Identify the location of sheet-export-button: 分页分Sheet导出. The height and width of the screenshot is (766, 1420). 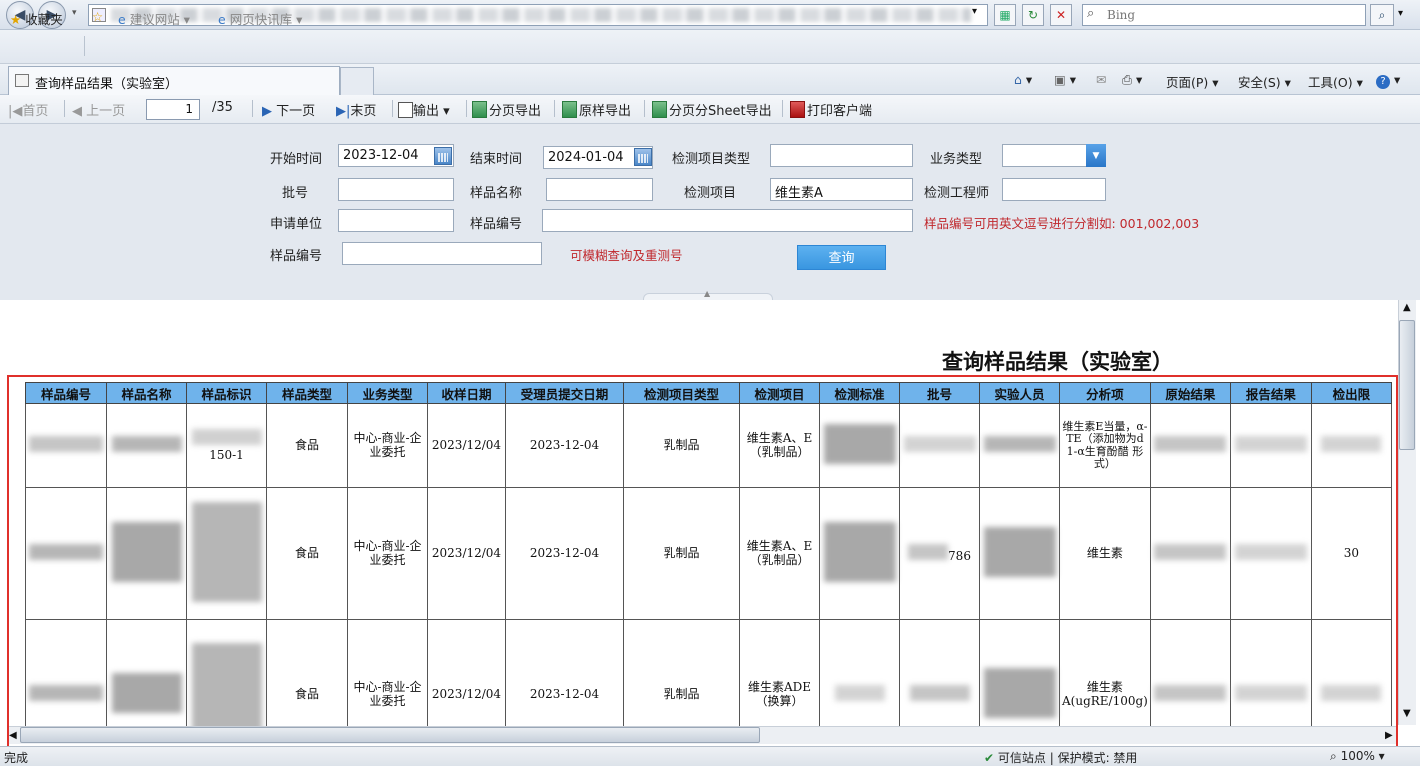
(712, 109).